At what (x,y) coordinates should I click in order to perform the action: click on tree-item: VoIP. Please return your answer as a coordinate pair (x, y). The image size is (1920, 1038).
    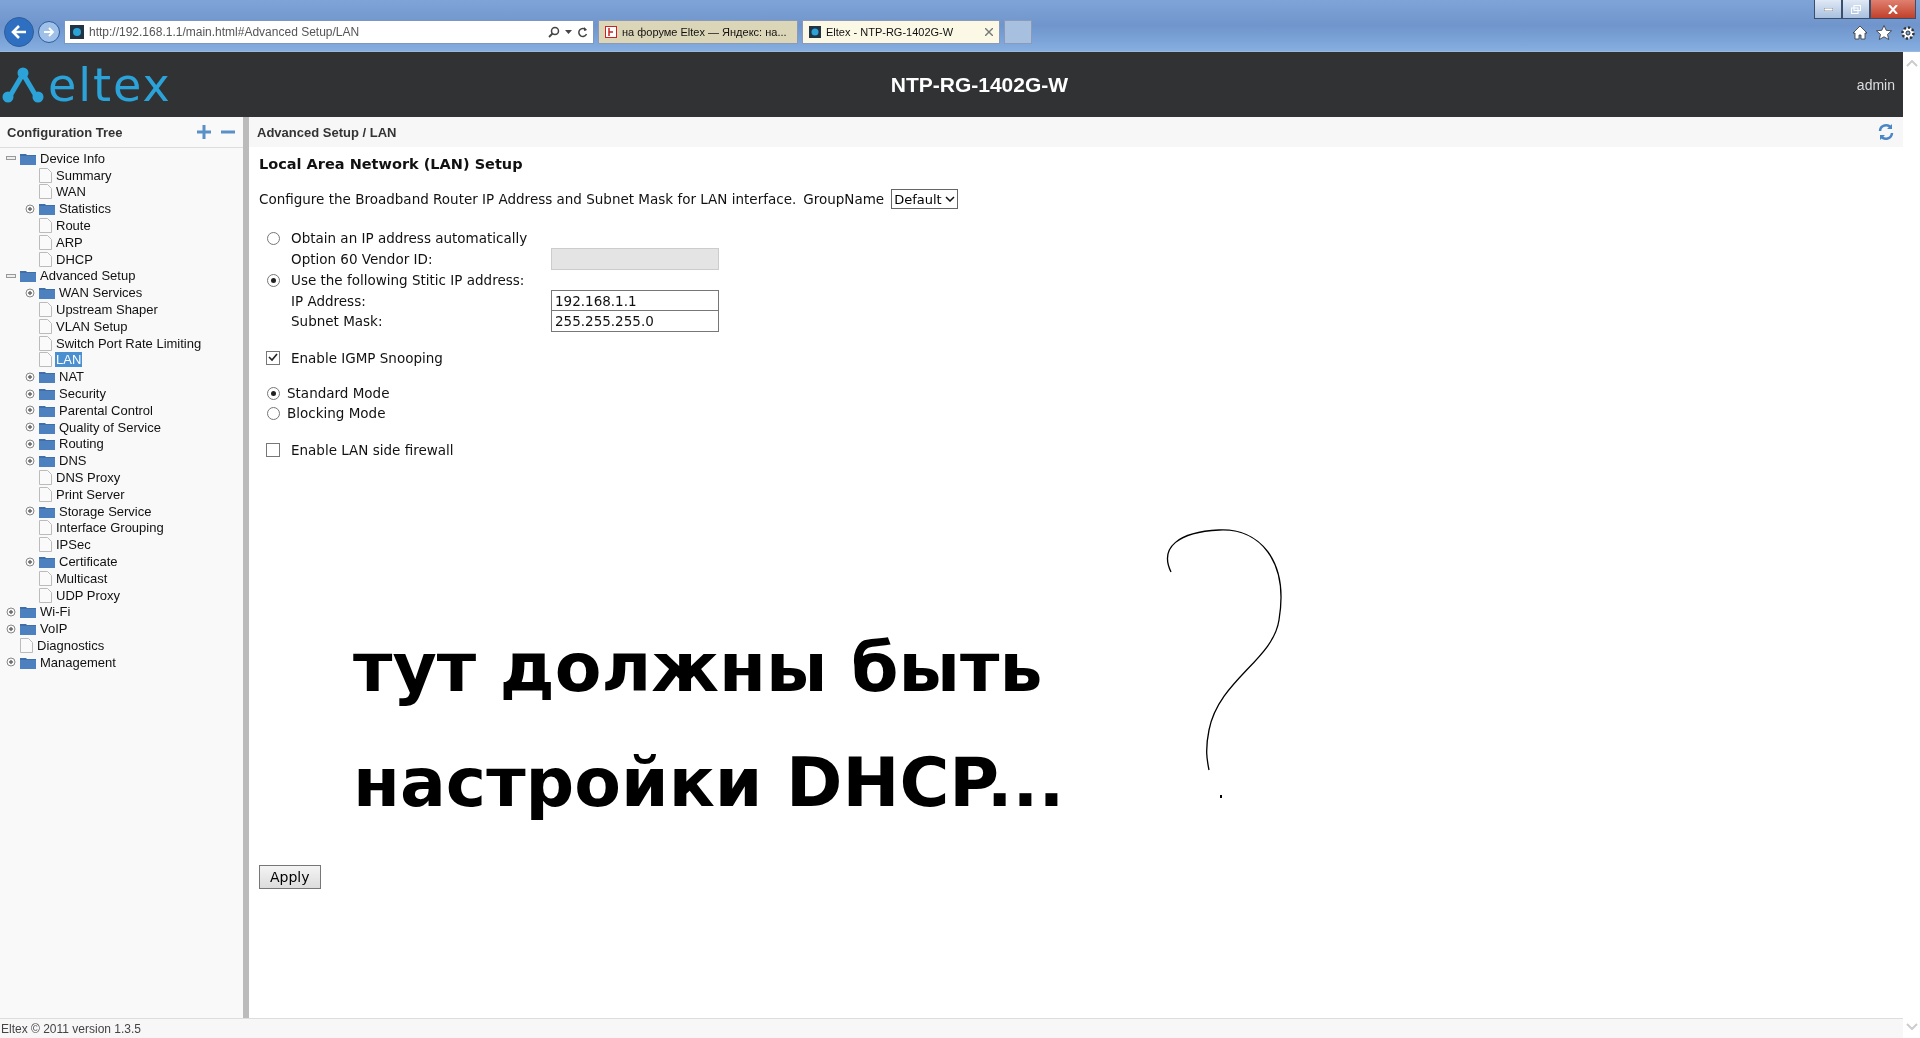
    Looking at the image, I should click on (54, 629).